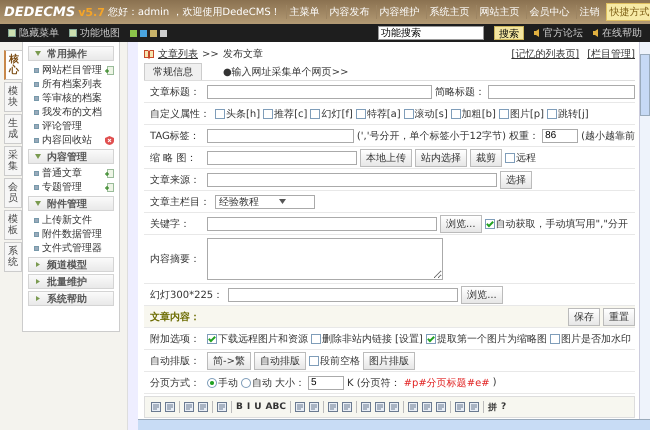 The image size is (650, 430). Describe the element at coordinates (239, 407) in the screenshot. I see `toolbar-button: B` at that location.